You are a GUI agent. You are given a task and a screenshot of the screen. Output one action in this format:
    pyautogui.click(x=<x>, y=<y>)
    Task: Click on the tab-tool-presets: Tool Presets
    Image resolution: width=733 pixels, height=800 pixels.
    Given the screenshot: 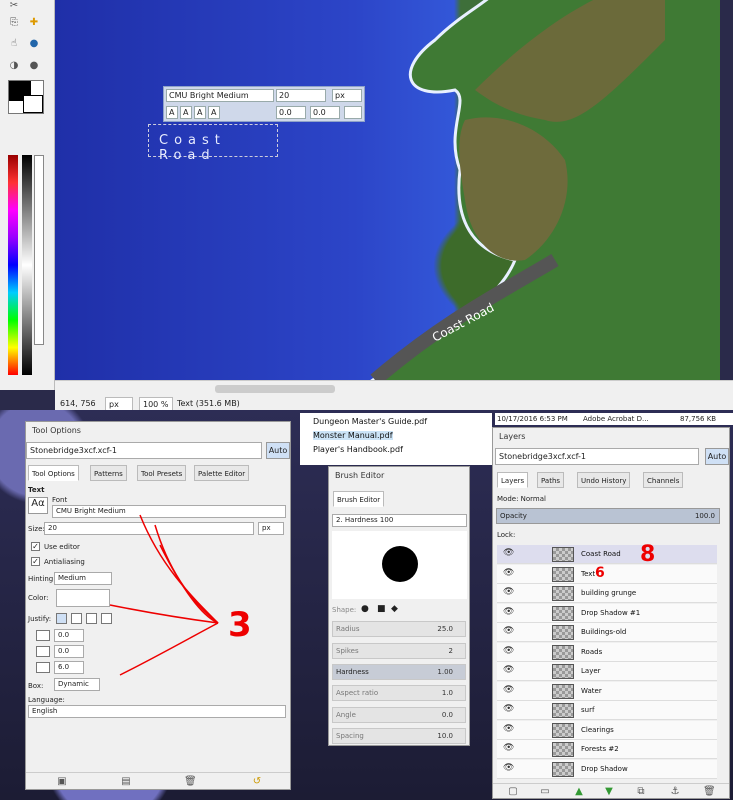 What is the action you would take?
    pyautogui.click(x=162, y=473)
    